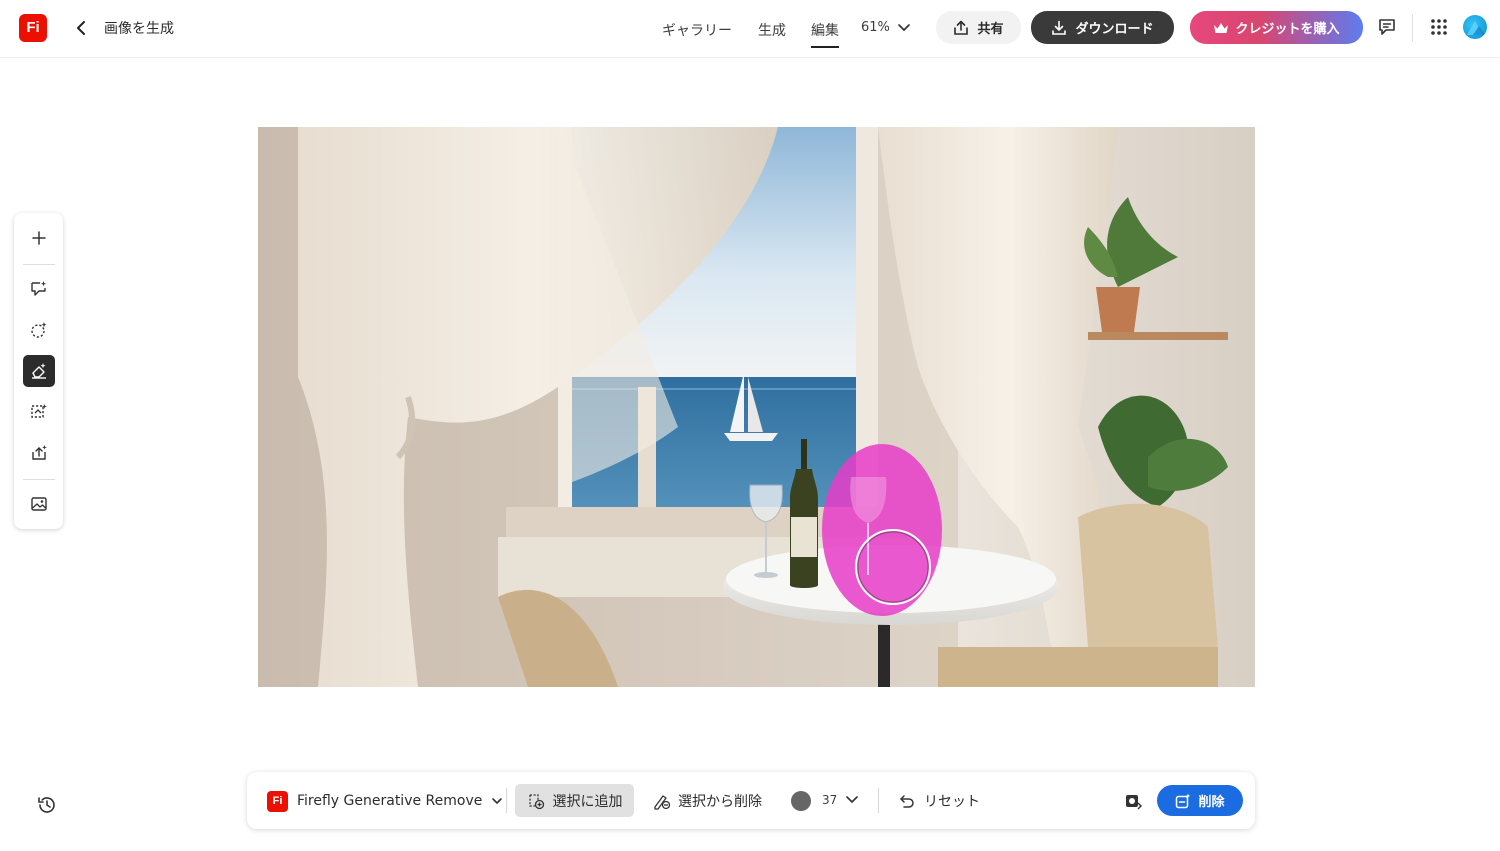 This screenshot has width=1500, height=851. I want to click on dashed-select-icon, so click(39, 330).